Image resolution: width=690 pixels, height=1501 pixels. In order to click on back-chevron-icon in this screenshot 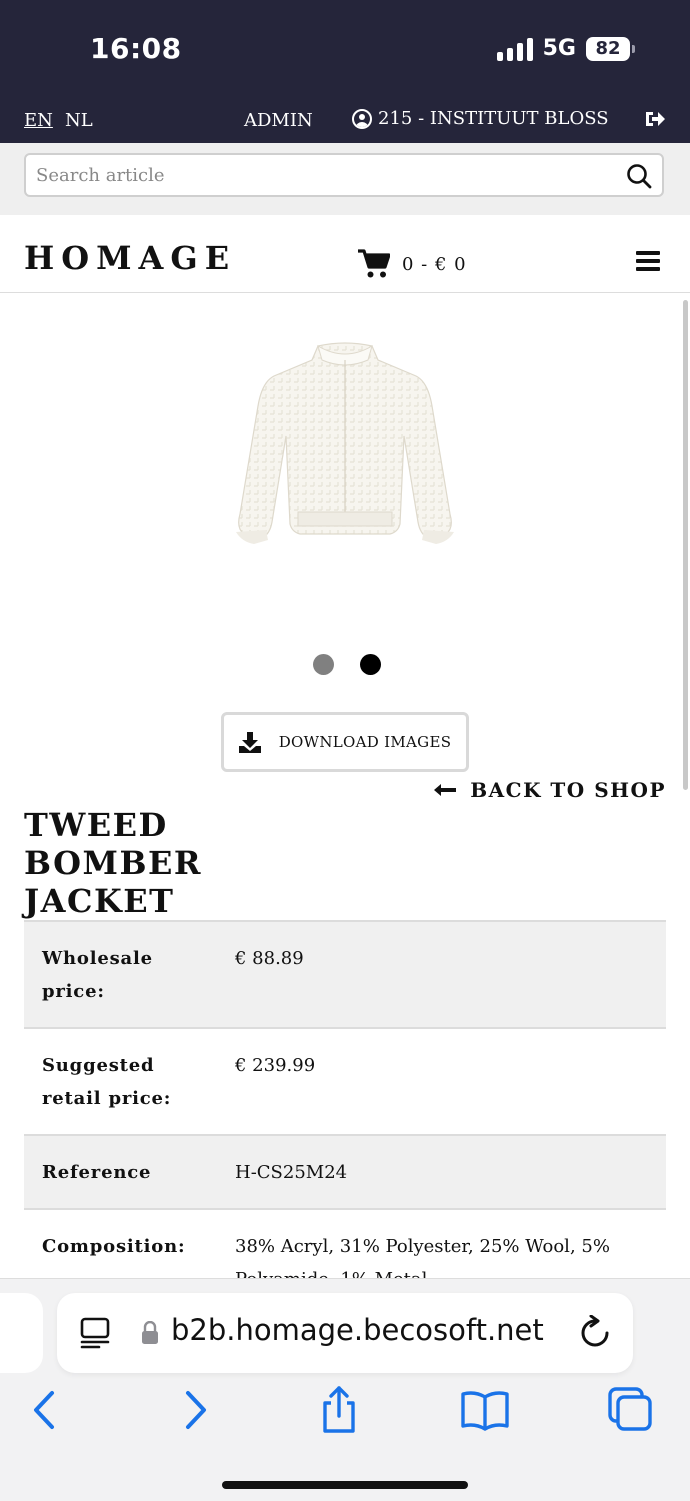, I will do `click(45, 1410)`.